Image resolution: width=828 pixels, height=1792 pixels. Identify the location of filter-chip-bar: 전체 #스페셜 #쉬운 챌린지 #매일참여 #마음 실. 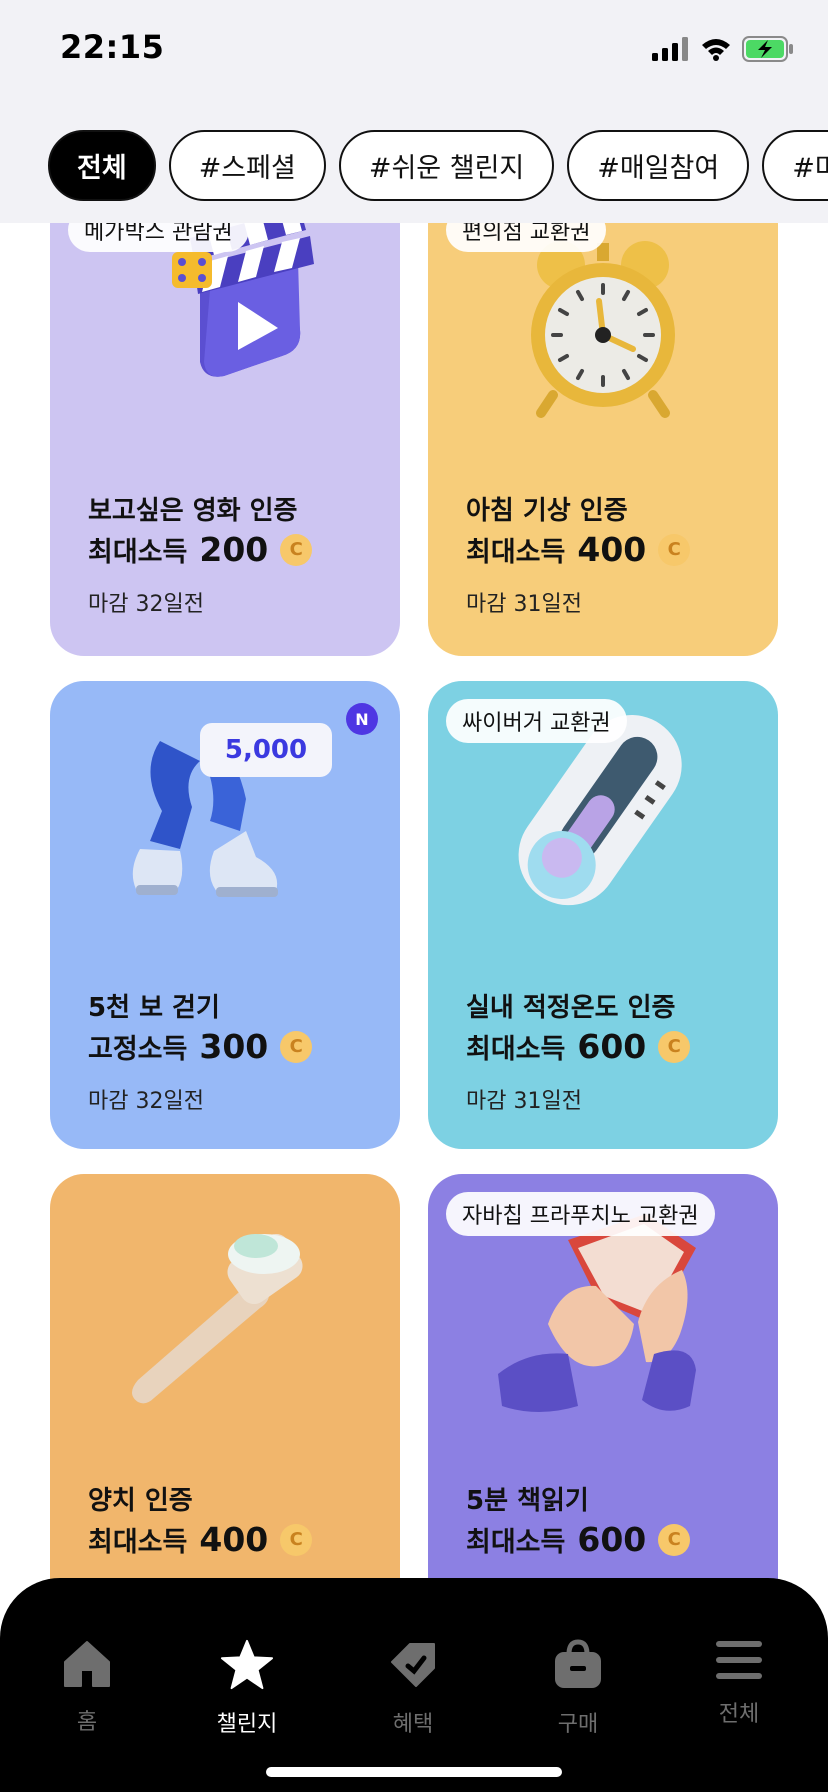
(414, 166).